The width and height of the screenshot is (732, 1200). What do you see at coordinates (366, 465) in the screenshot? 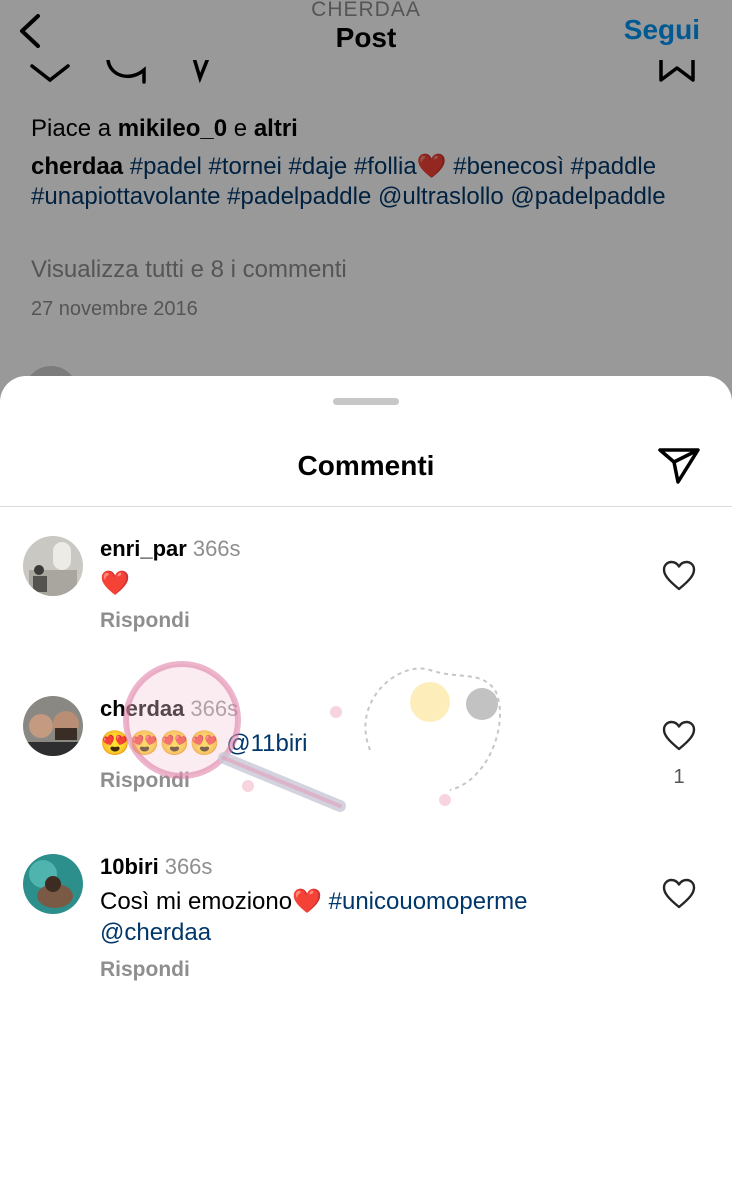
I see `sheet-title: Commenti` at bounding box center [366, 465].